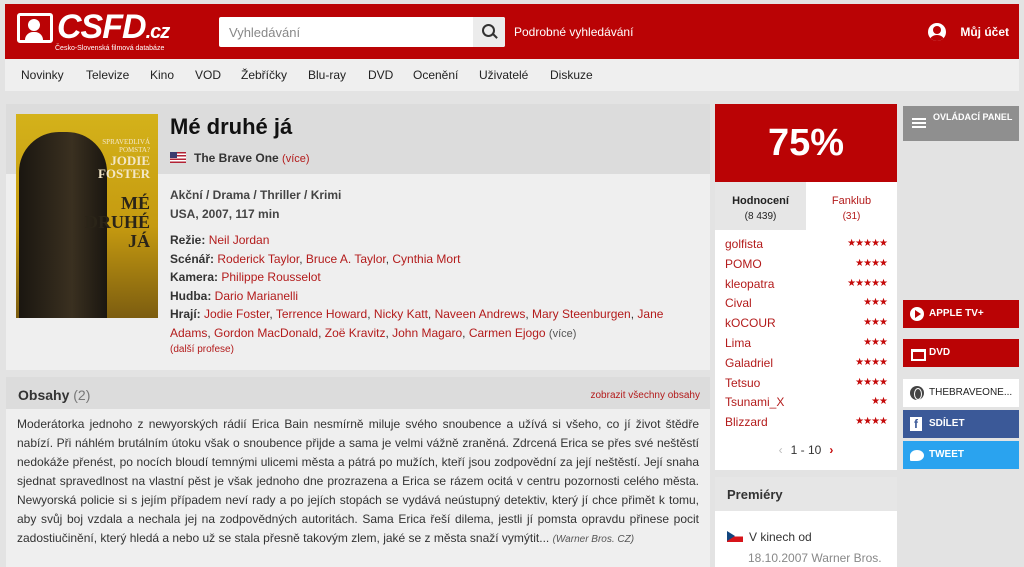 The width and height of the screenshot is (1024, 567). I want to click on csfd-logo: CSFD.cz Česko-Slovenská filmová databáze, so click(99, 32).